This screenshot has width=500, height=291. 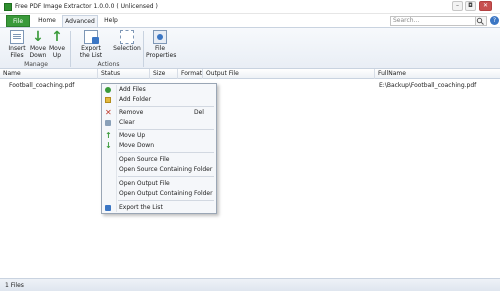 I want to click on file-properties-icon, so click(x=160, y=37).